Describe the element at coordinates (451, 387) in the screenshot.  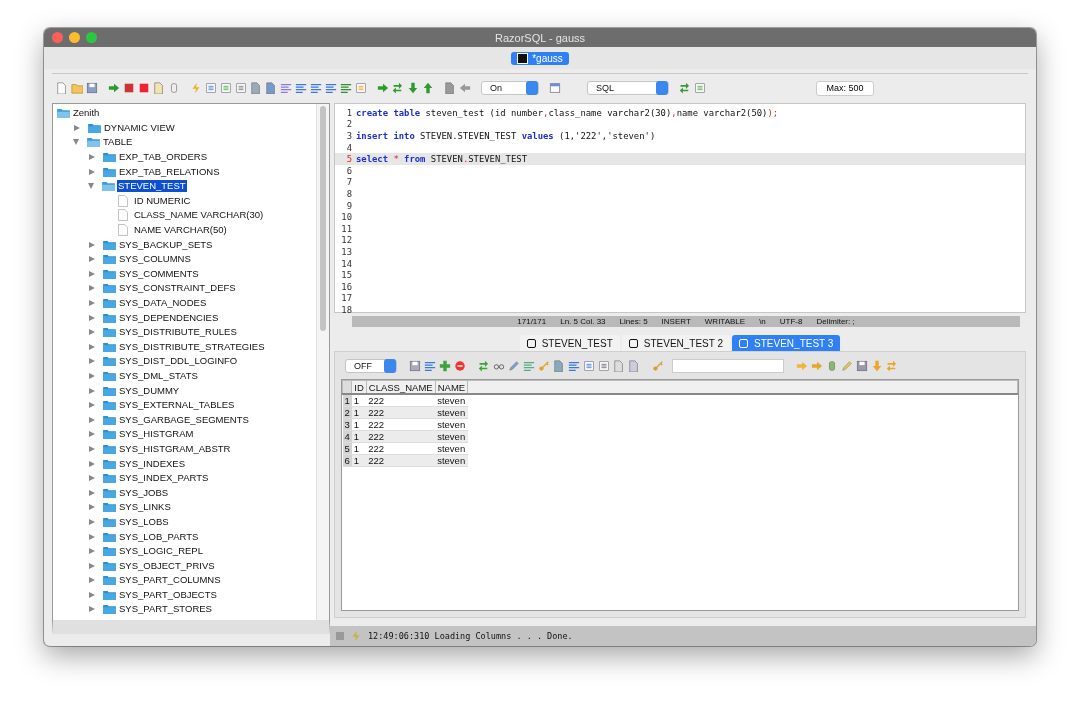
I see `column-header: NAME` at that location.